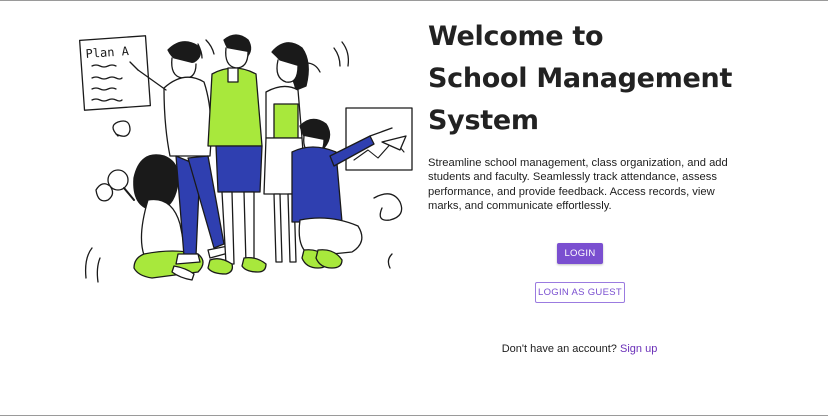 Image resolution: width=828 pixels, height=416 pixels. What do you see at coordinates (516, 36) in the screenshot?
I see `title-line-1: Welcome to` at bounding box center [516, 36].